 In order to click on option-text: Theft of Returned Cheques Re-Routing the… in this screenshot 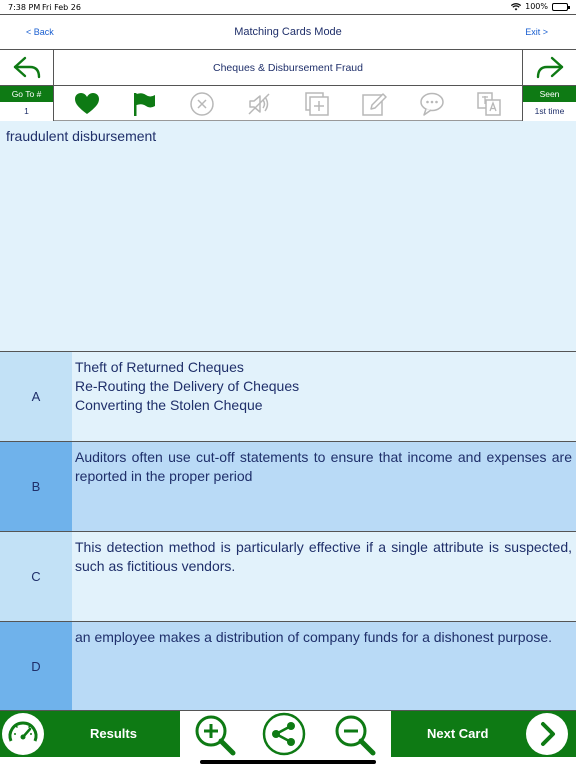, I will do `click(323, 386)`.